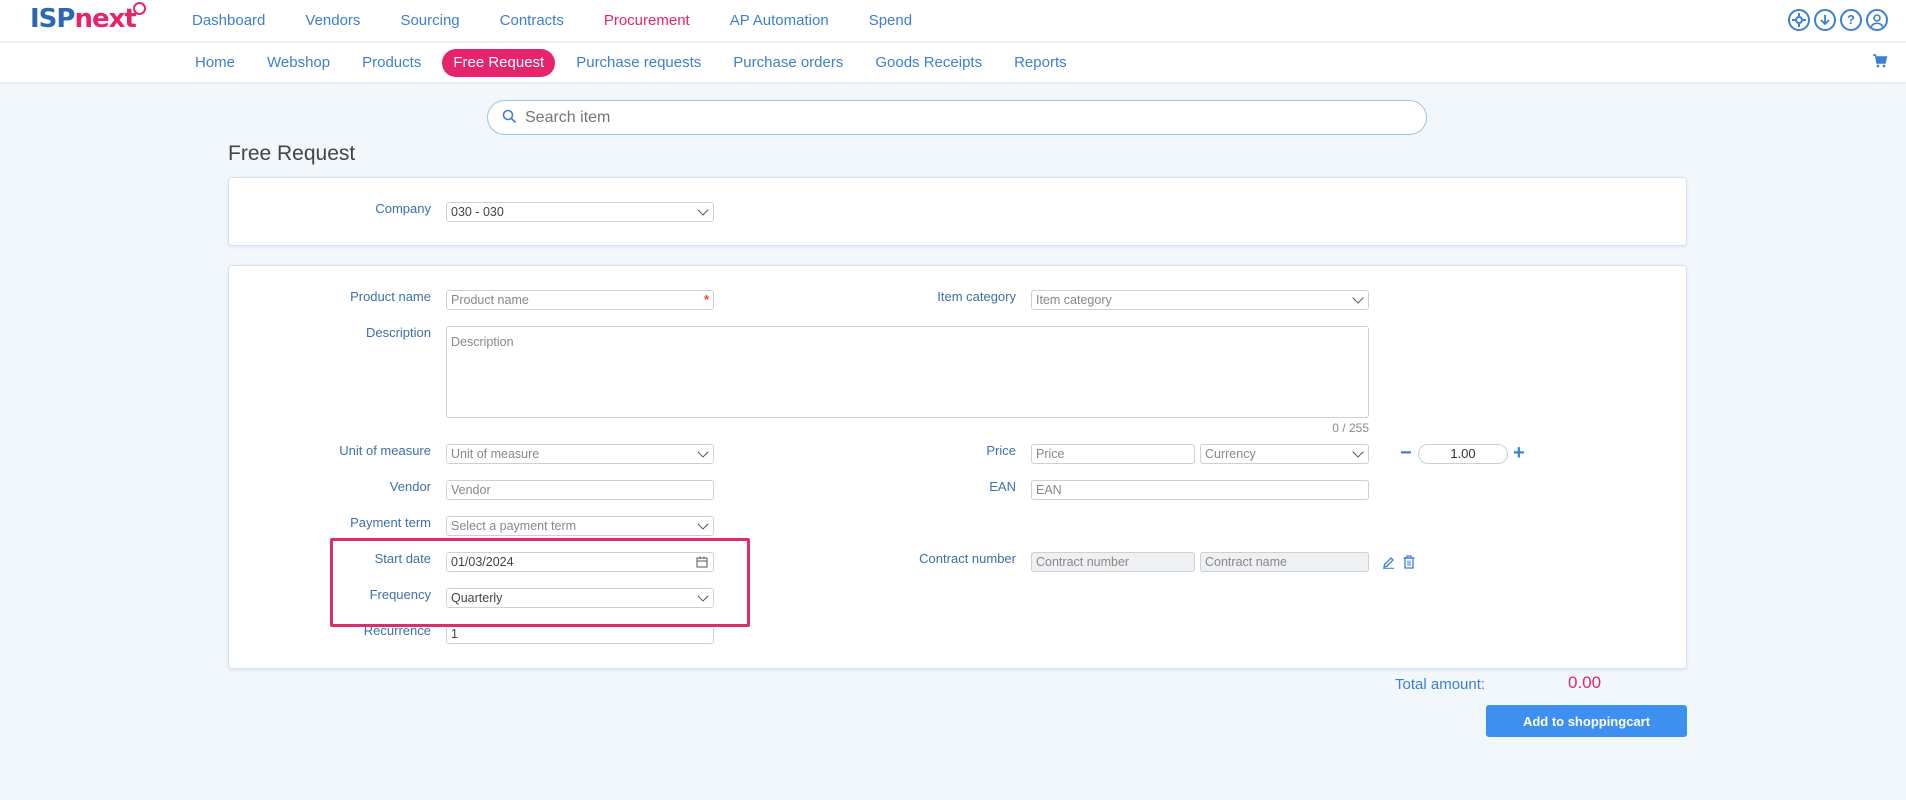 The width and height of the screenshot is (1906, 800). I want to click on subnav-reports: Reports, so click(1040, 63).